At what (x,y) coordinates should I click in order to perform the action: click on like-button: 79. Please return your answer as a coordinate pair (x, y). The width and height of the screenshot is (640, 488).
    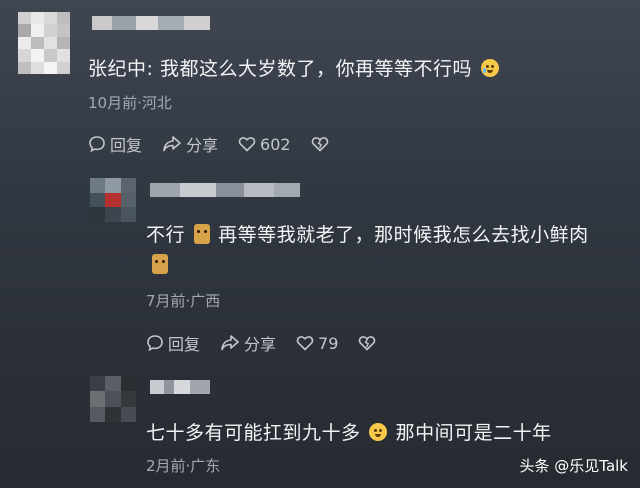
    Looking at the image, I should click on (317, 343).